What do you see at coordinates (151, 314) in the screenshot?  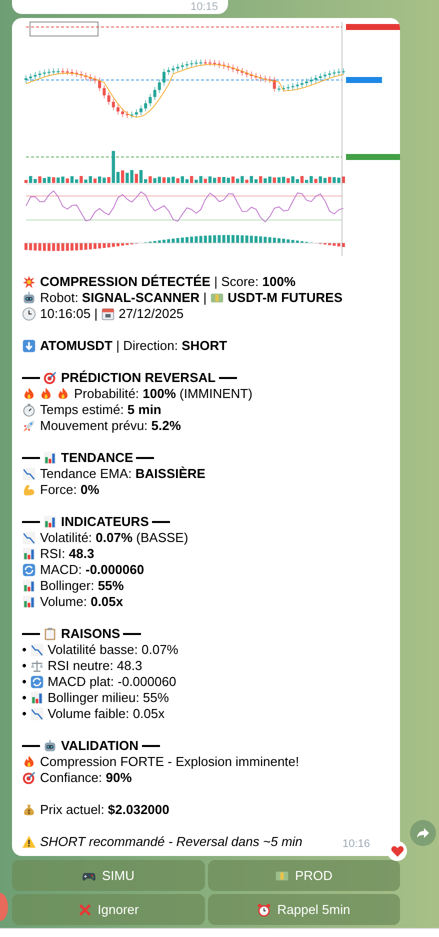 I see `message-text: 27/12/2025` at bounding box center [151, 314].